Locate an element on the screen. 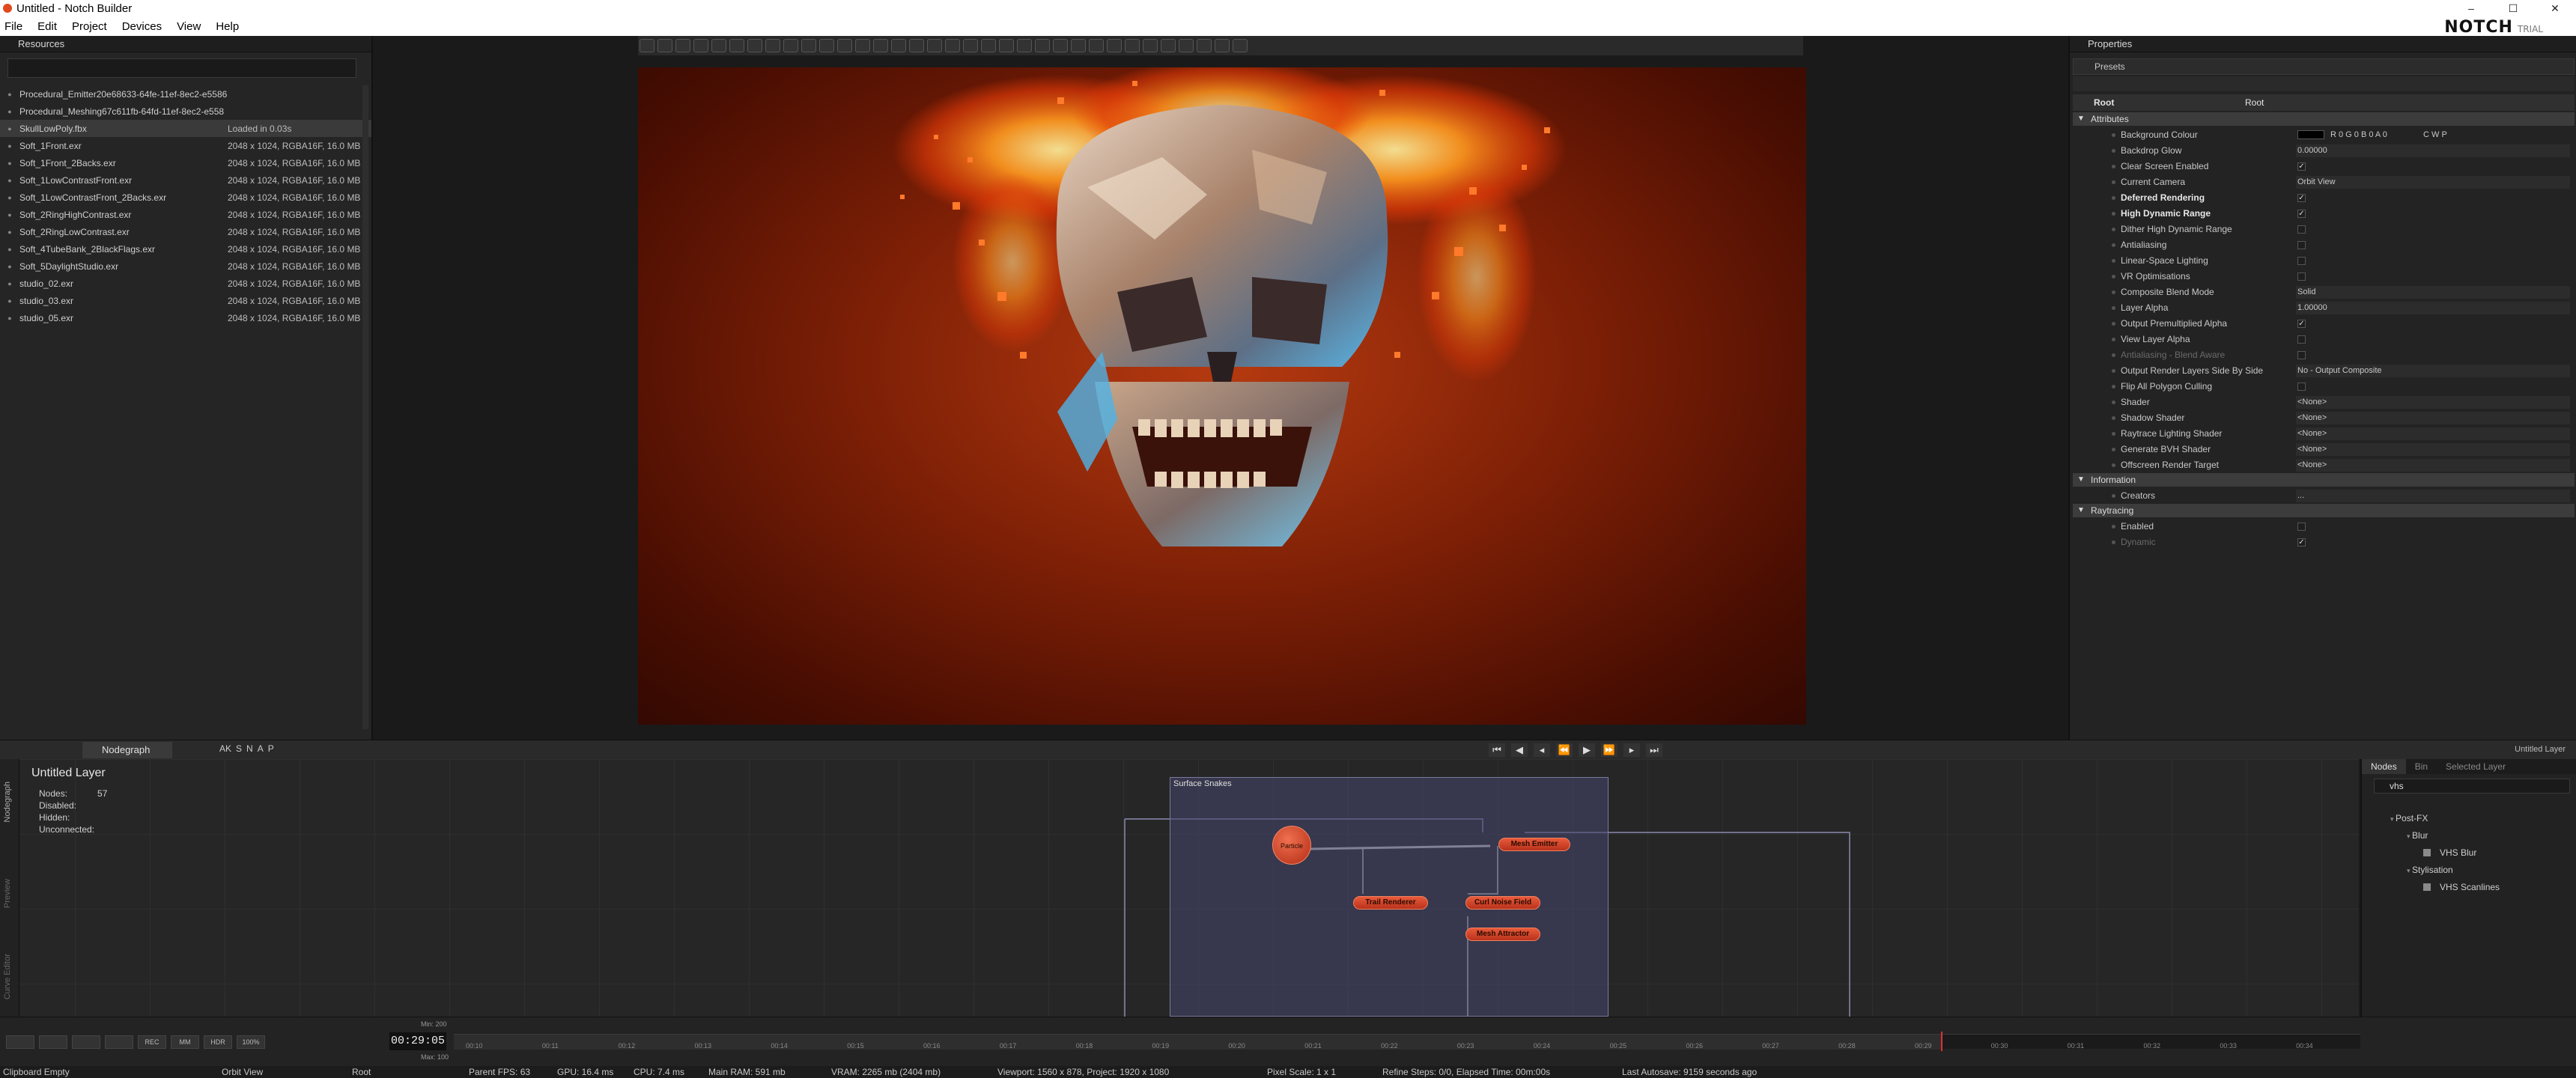 The width and height of the screenshot is (2576, 1078). menu-devices: Devices is located at coordinates (142, 26).